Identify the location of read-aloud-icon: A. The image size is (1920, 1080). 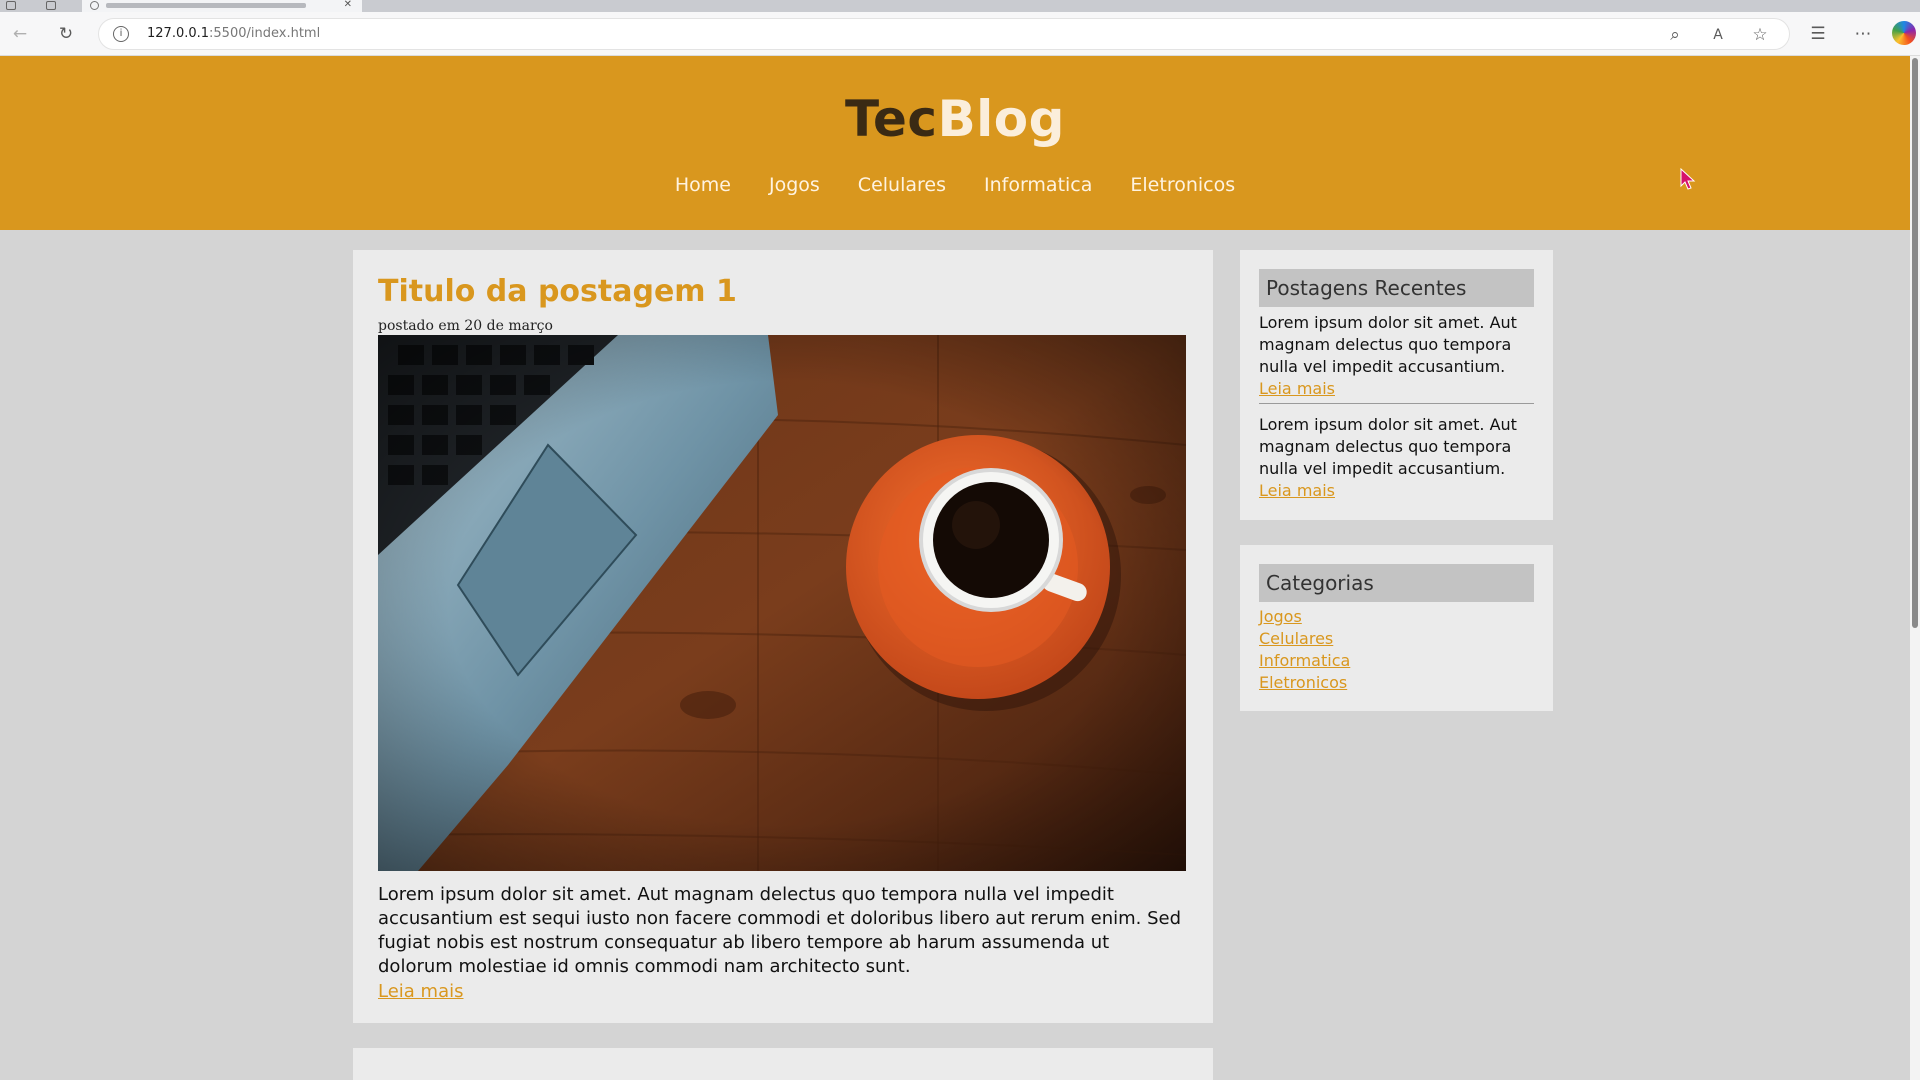
(1718, 35).